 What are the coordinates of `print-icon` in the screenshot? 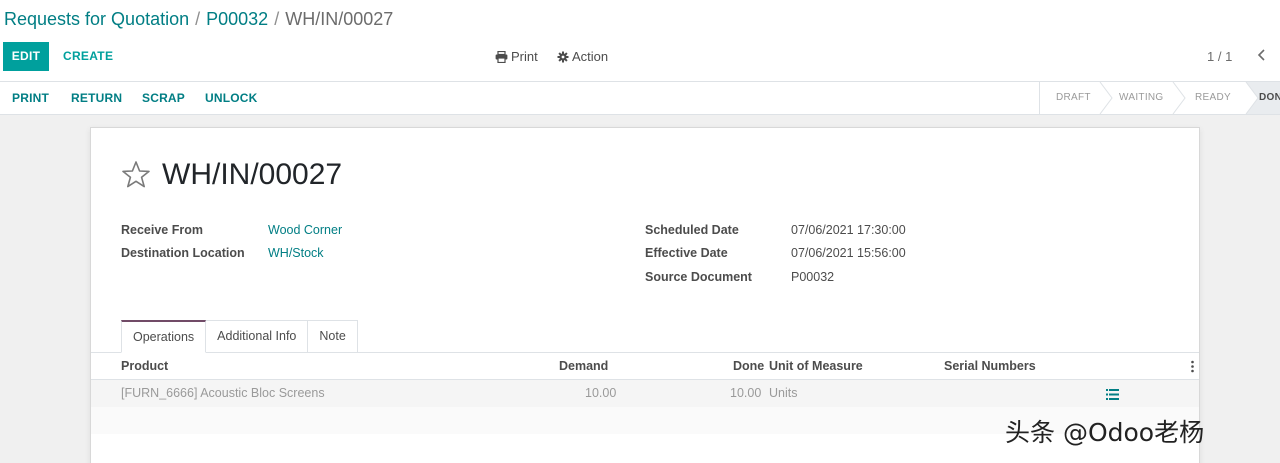 It's located at (501, 56).